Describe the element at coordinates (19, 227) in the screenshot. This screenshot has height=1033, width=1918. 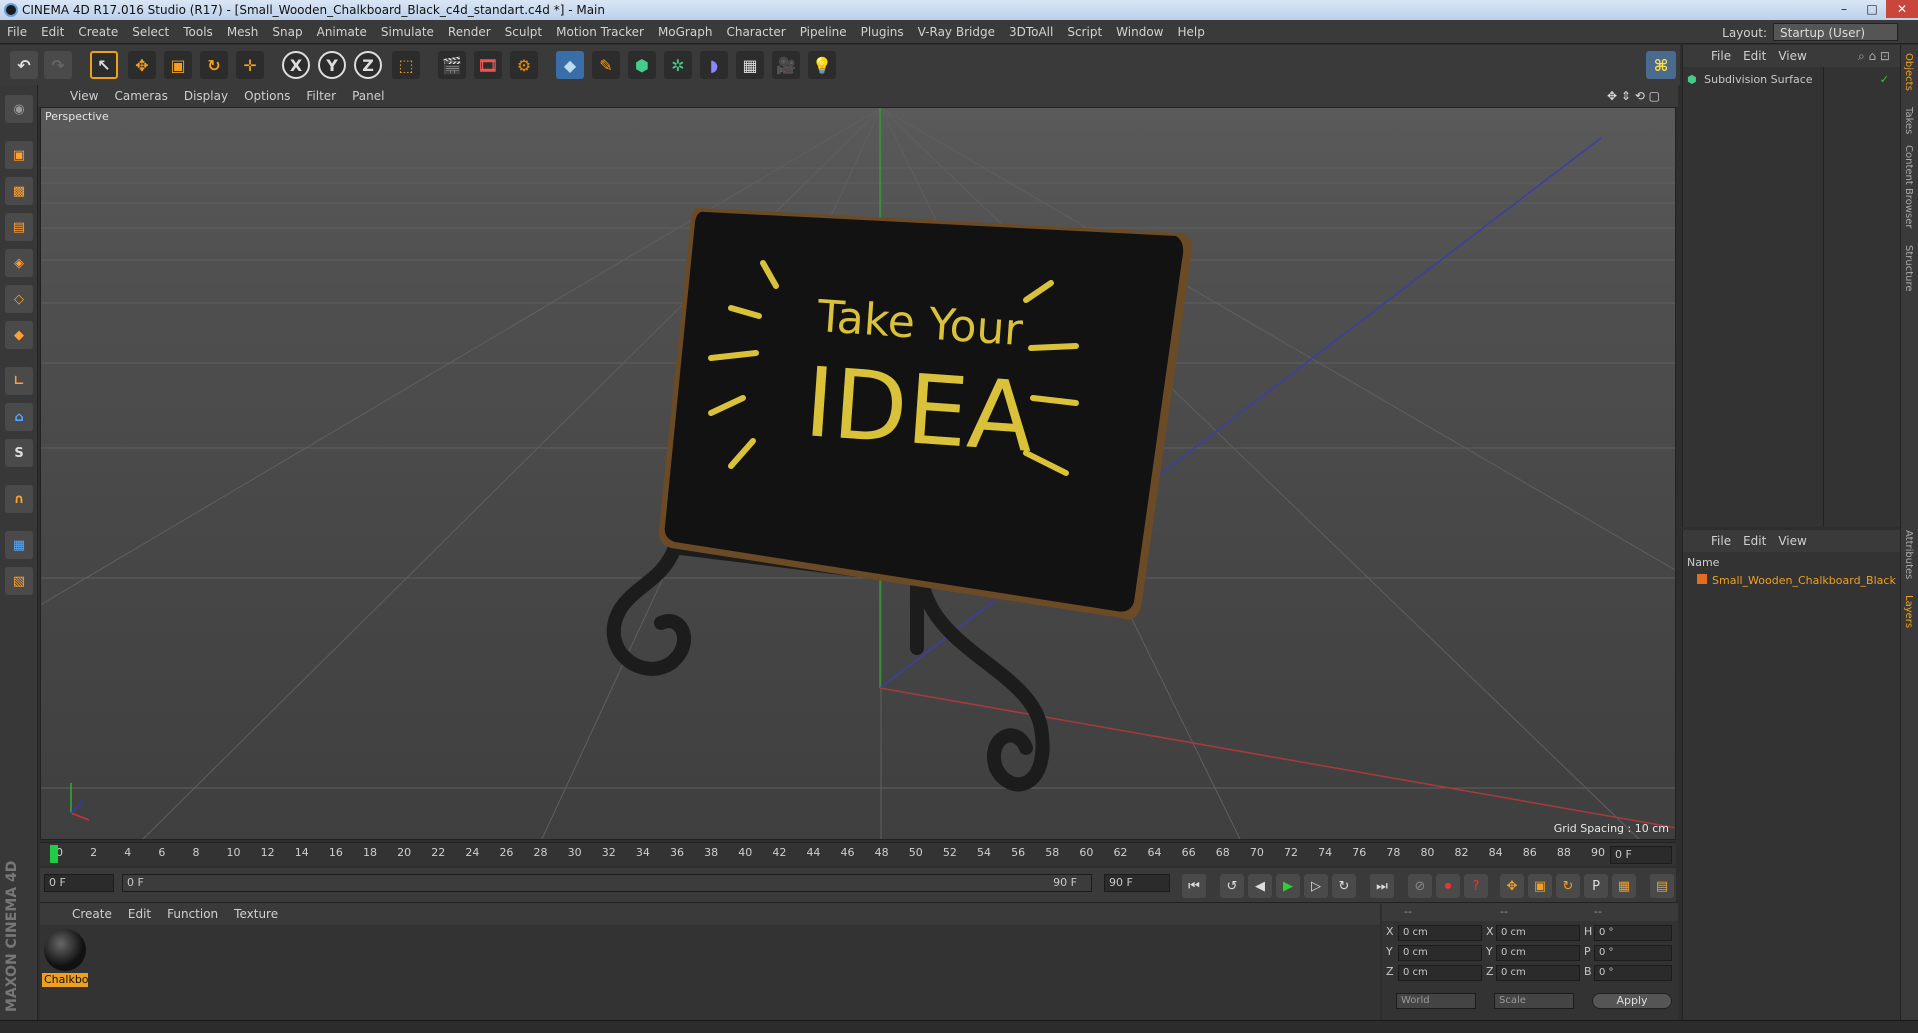
I see `workplane-mode-icon: ▤` at that location.